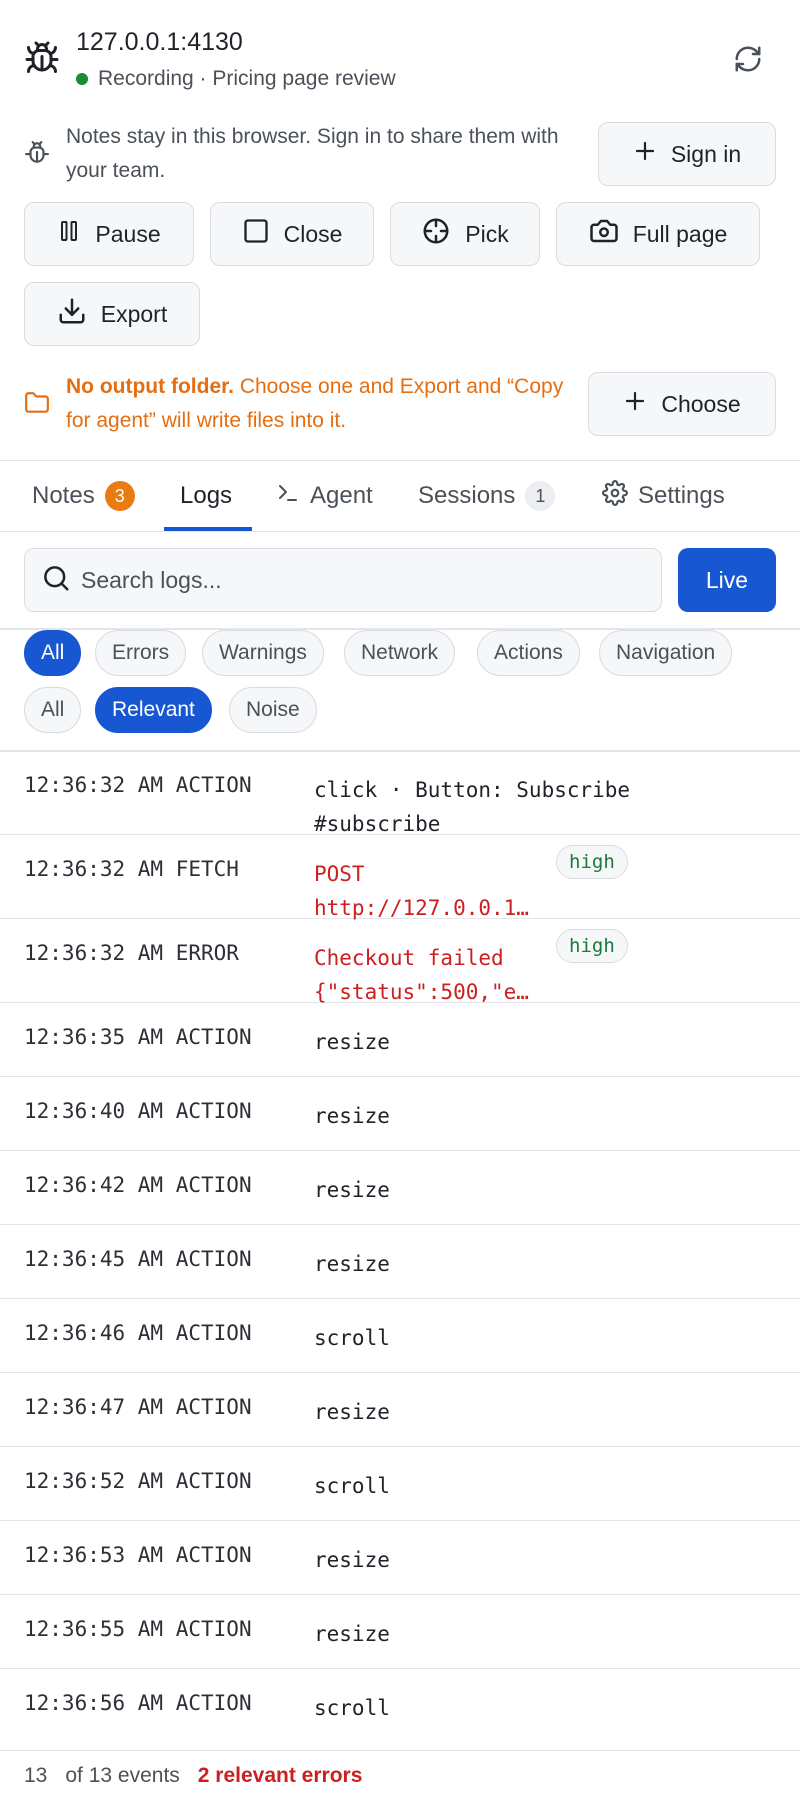 The width and height of the screenshot is (800, 1800). I want to click on log-row: 12:36:35 AM ACTION resize, so click(400, 1040).